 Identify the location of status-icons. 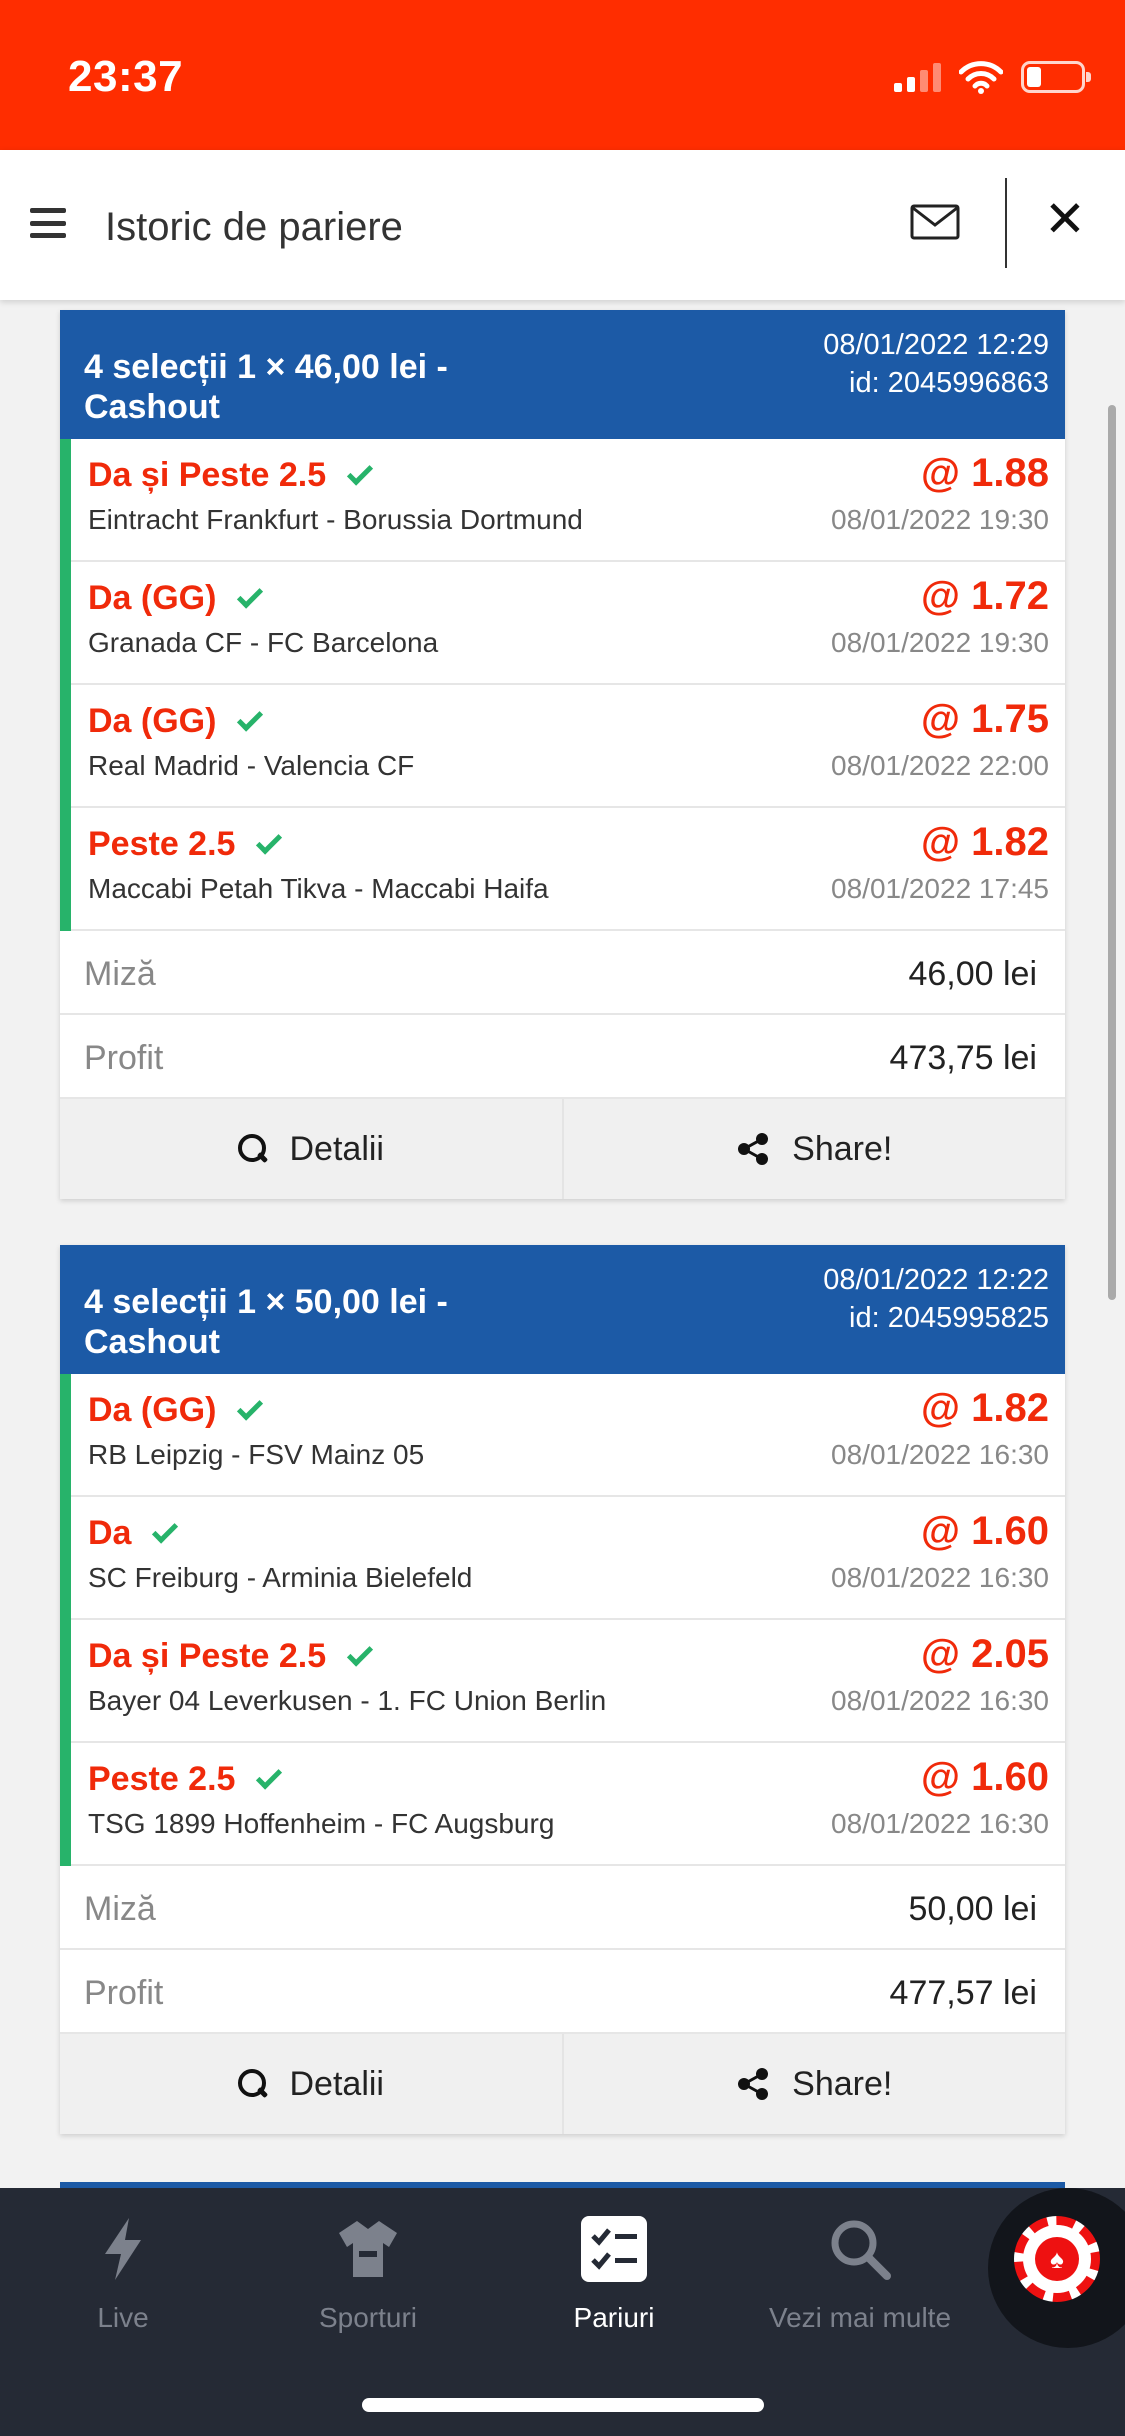
(992, 77).